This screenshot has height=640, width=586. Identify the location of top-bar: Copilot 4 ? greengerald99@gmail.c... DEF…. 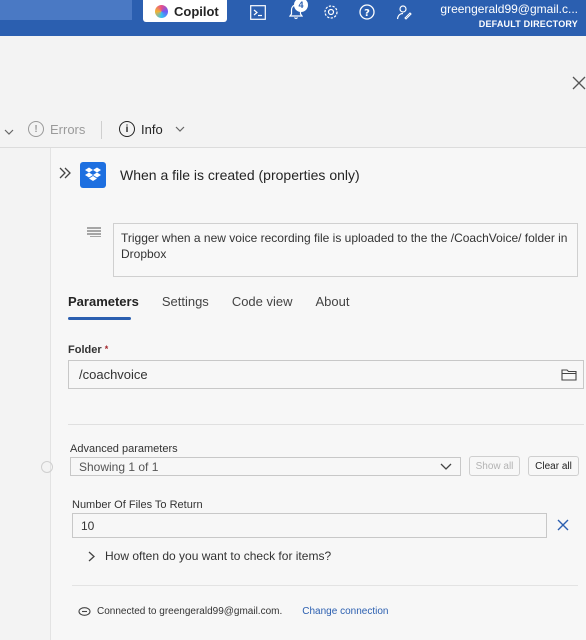
(293, 18).